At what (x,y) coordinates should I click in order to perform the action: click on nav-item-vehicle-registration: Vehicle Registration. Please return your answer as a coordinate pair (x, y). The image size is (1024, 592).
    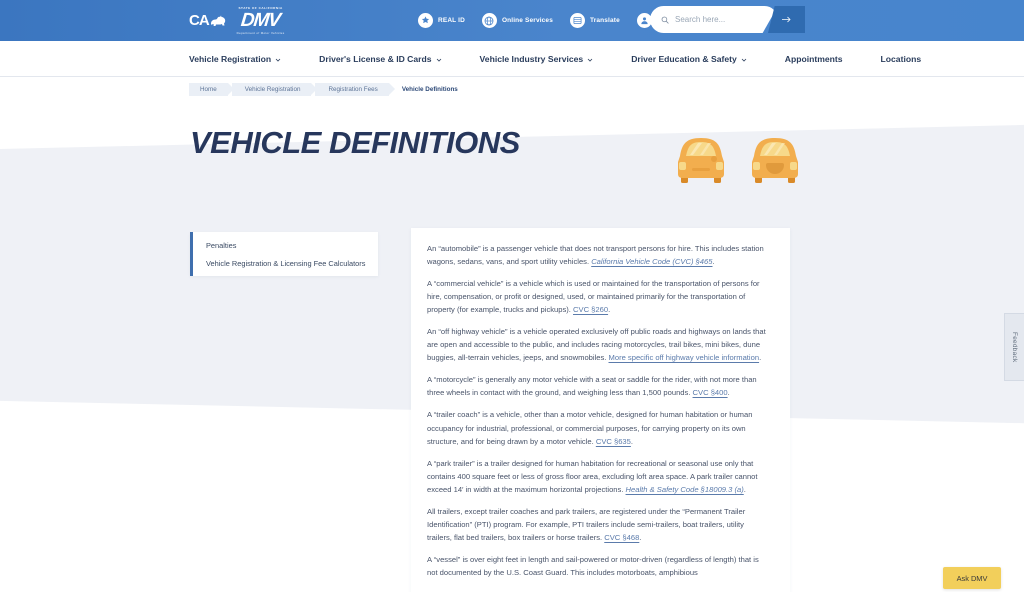
    Looking at the image, I should click on (235, 59).